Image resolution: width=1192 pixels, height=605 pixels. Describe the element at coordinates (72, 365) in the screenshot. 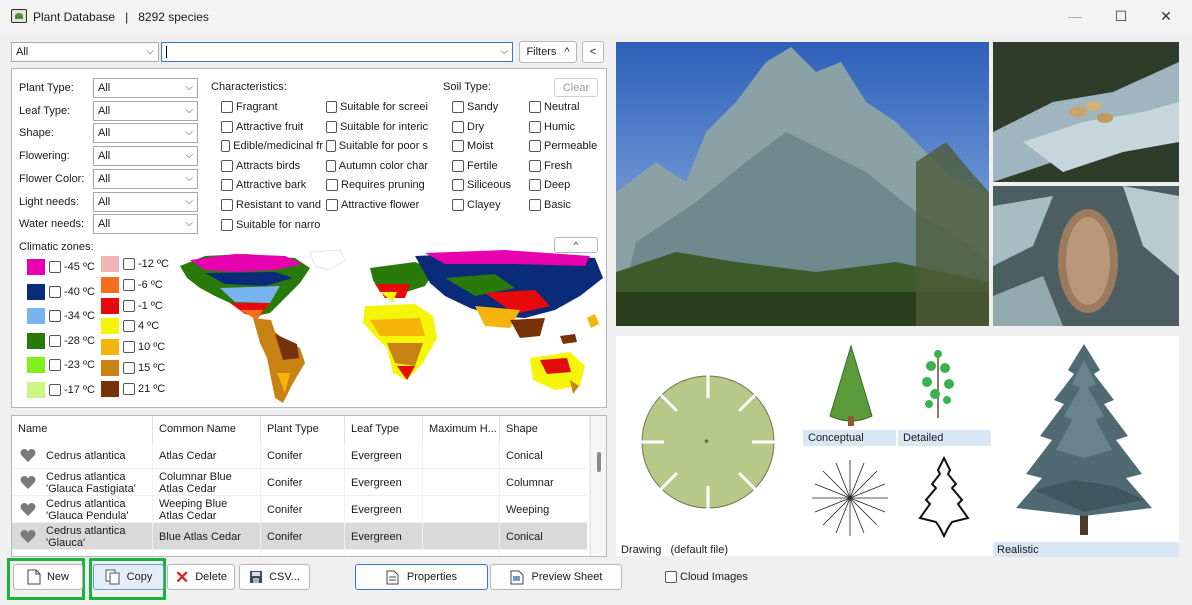

I see `zone-checkbox: -23 ºC` at that location.